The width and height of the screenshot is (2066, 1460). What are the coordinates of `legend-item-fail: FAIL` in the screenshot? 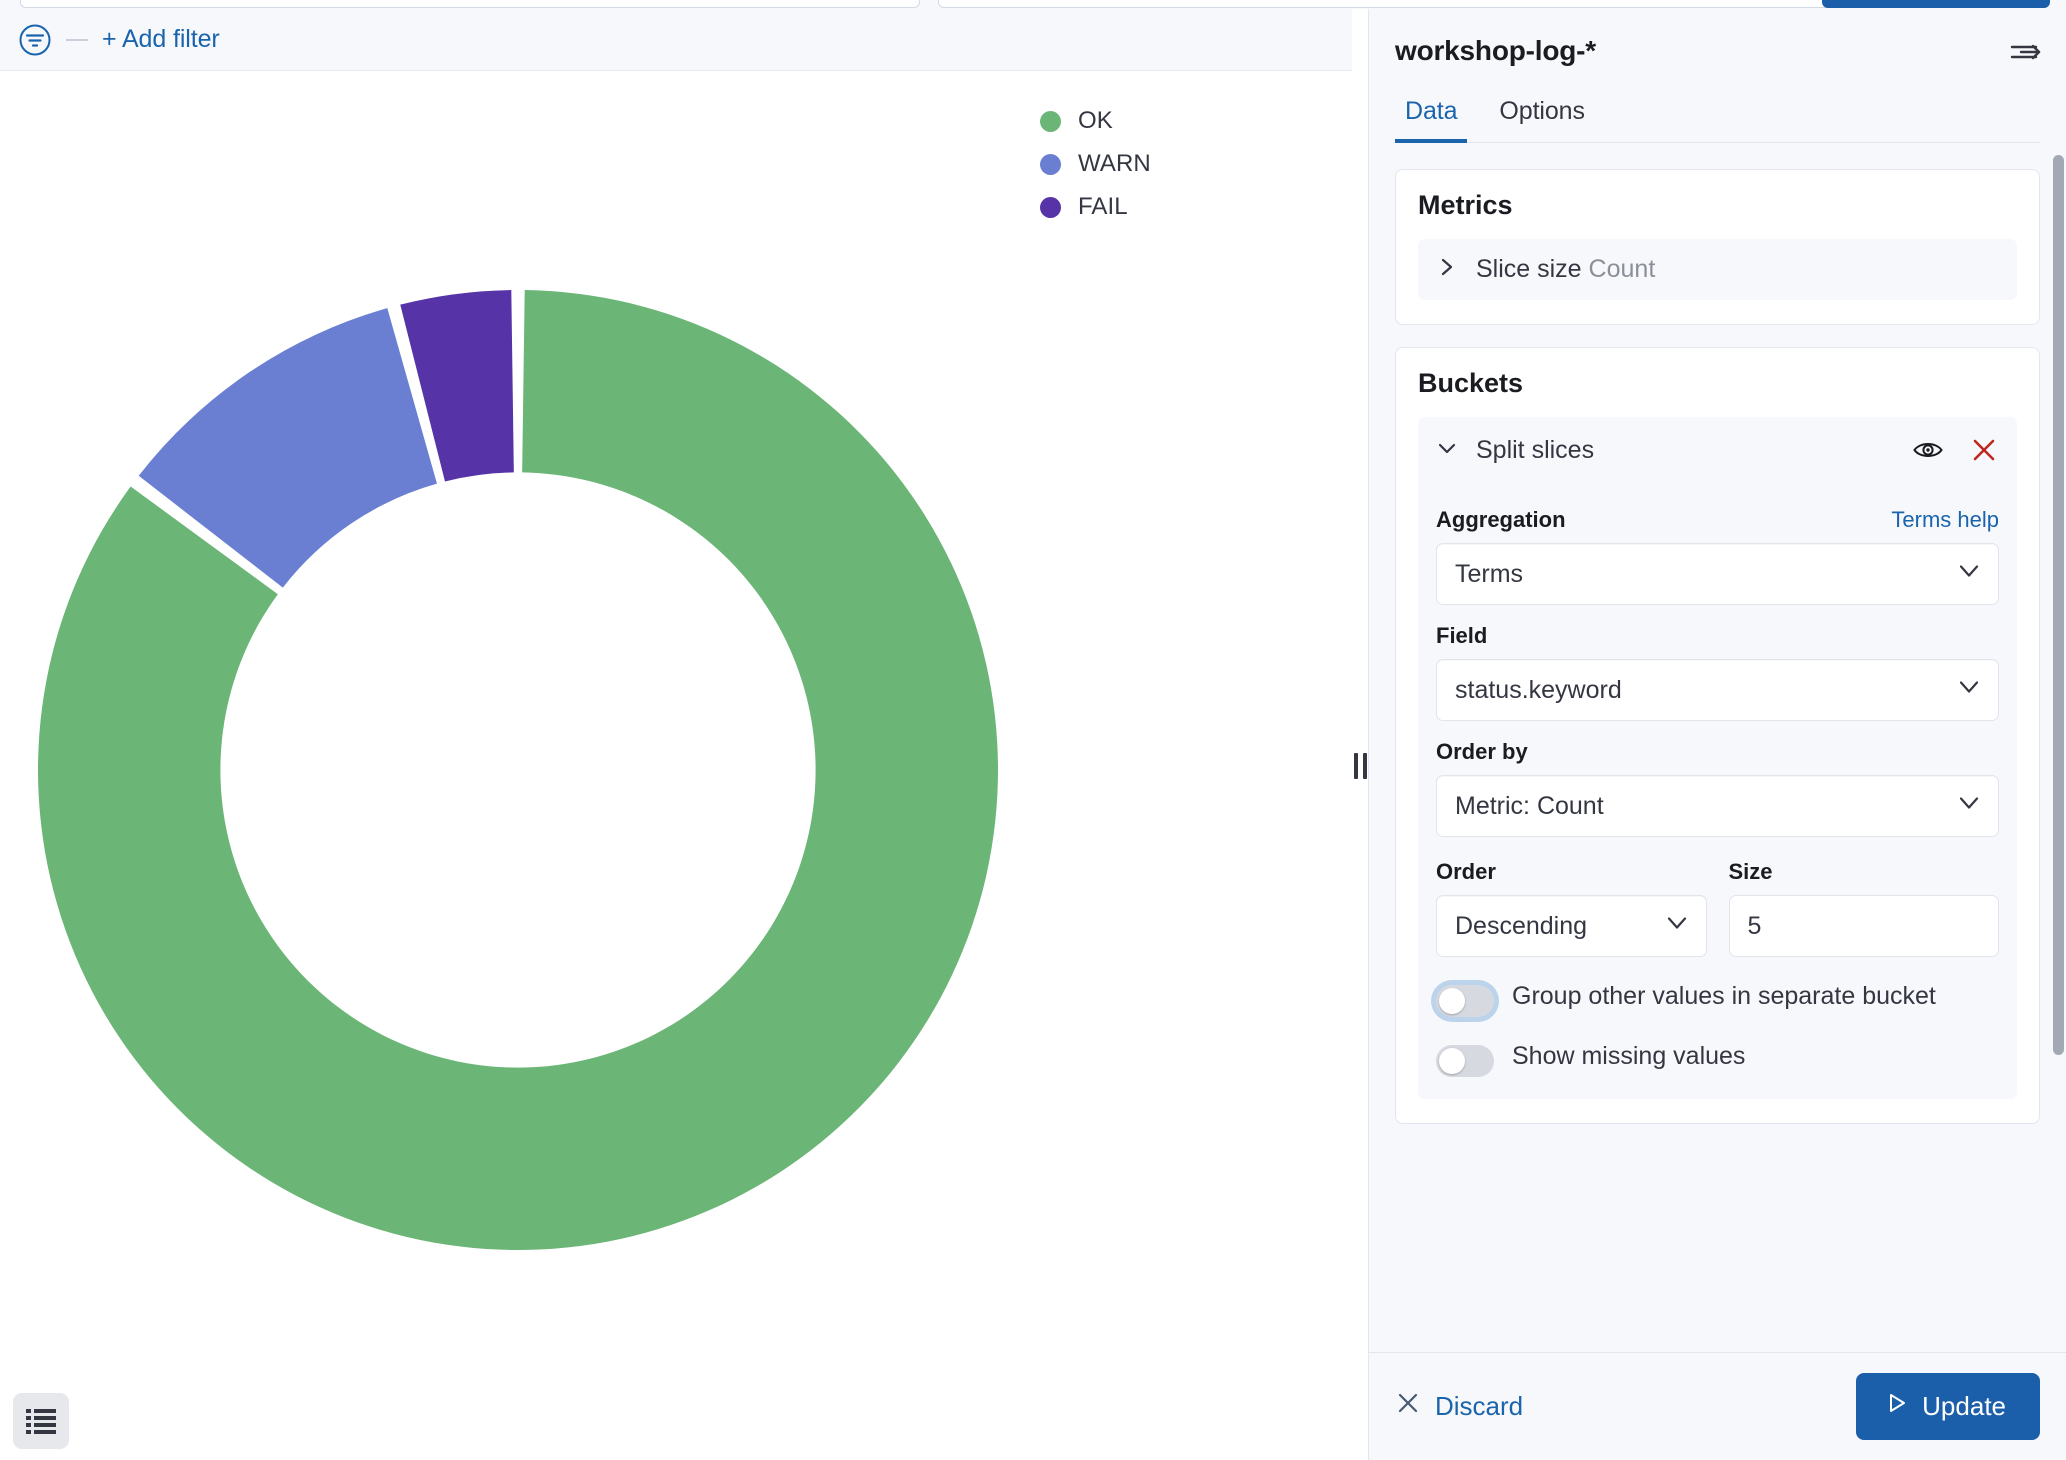 It's located at (1095, 207).